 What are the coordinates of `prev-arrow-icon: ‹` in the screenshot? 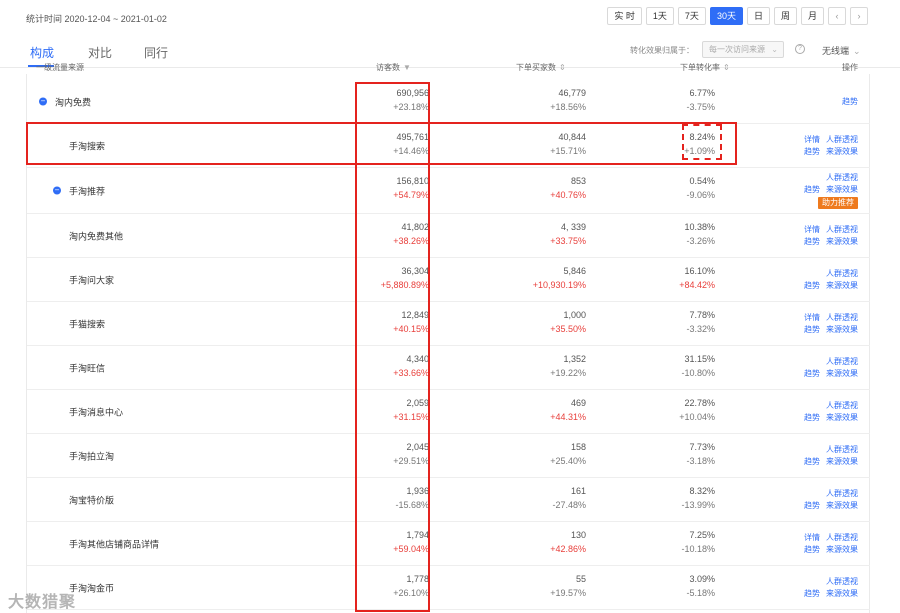 It's located at (837, 16).